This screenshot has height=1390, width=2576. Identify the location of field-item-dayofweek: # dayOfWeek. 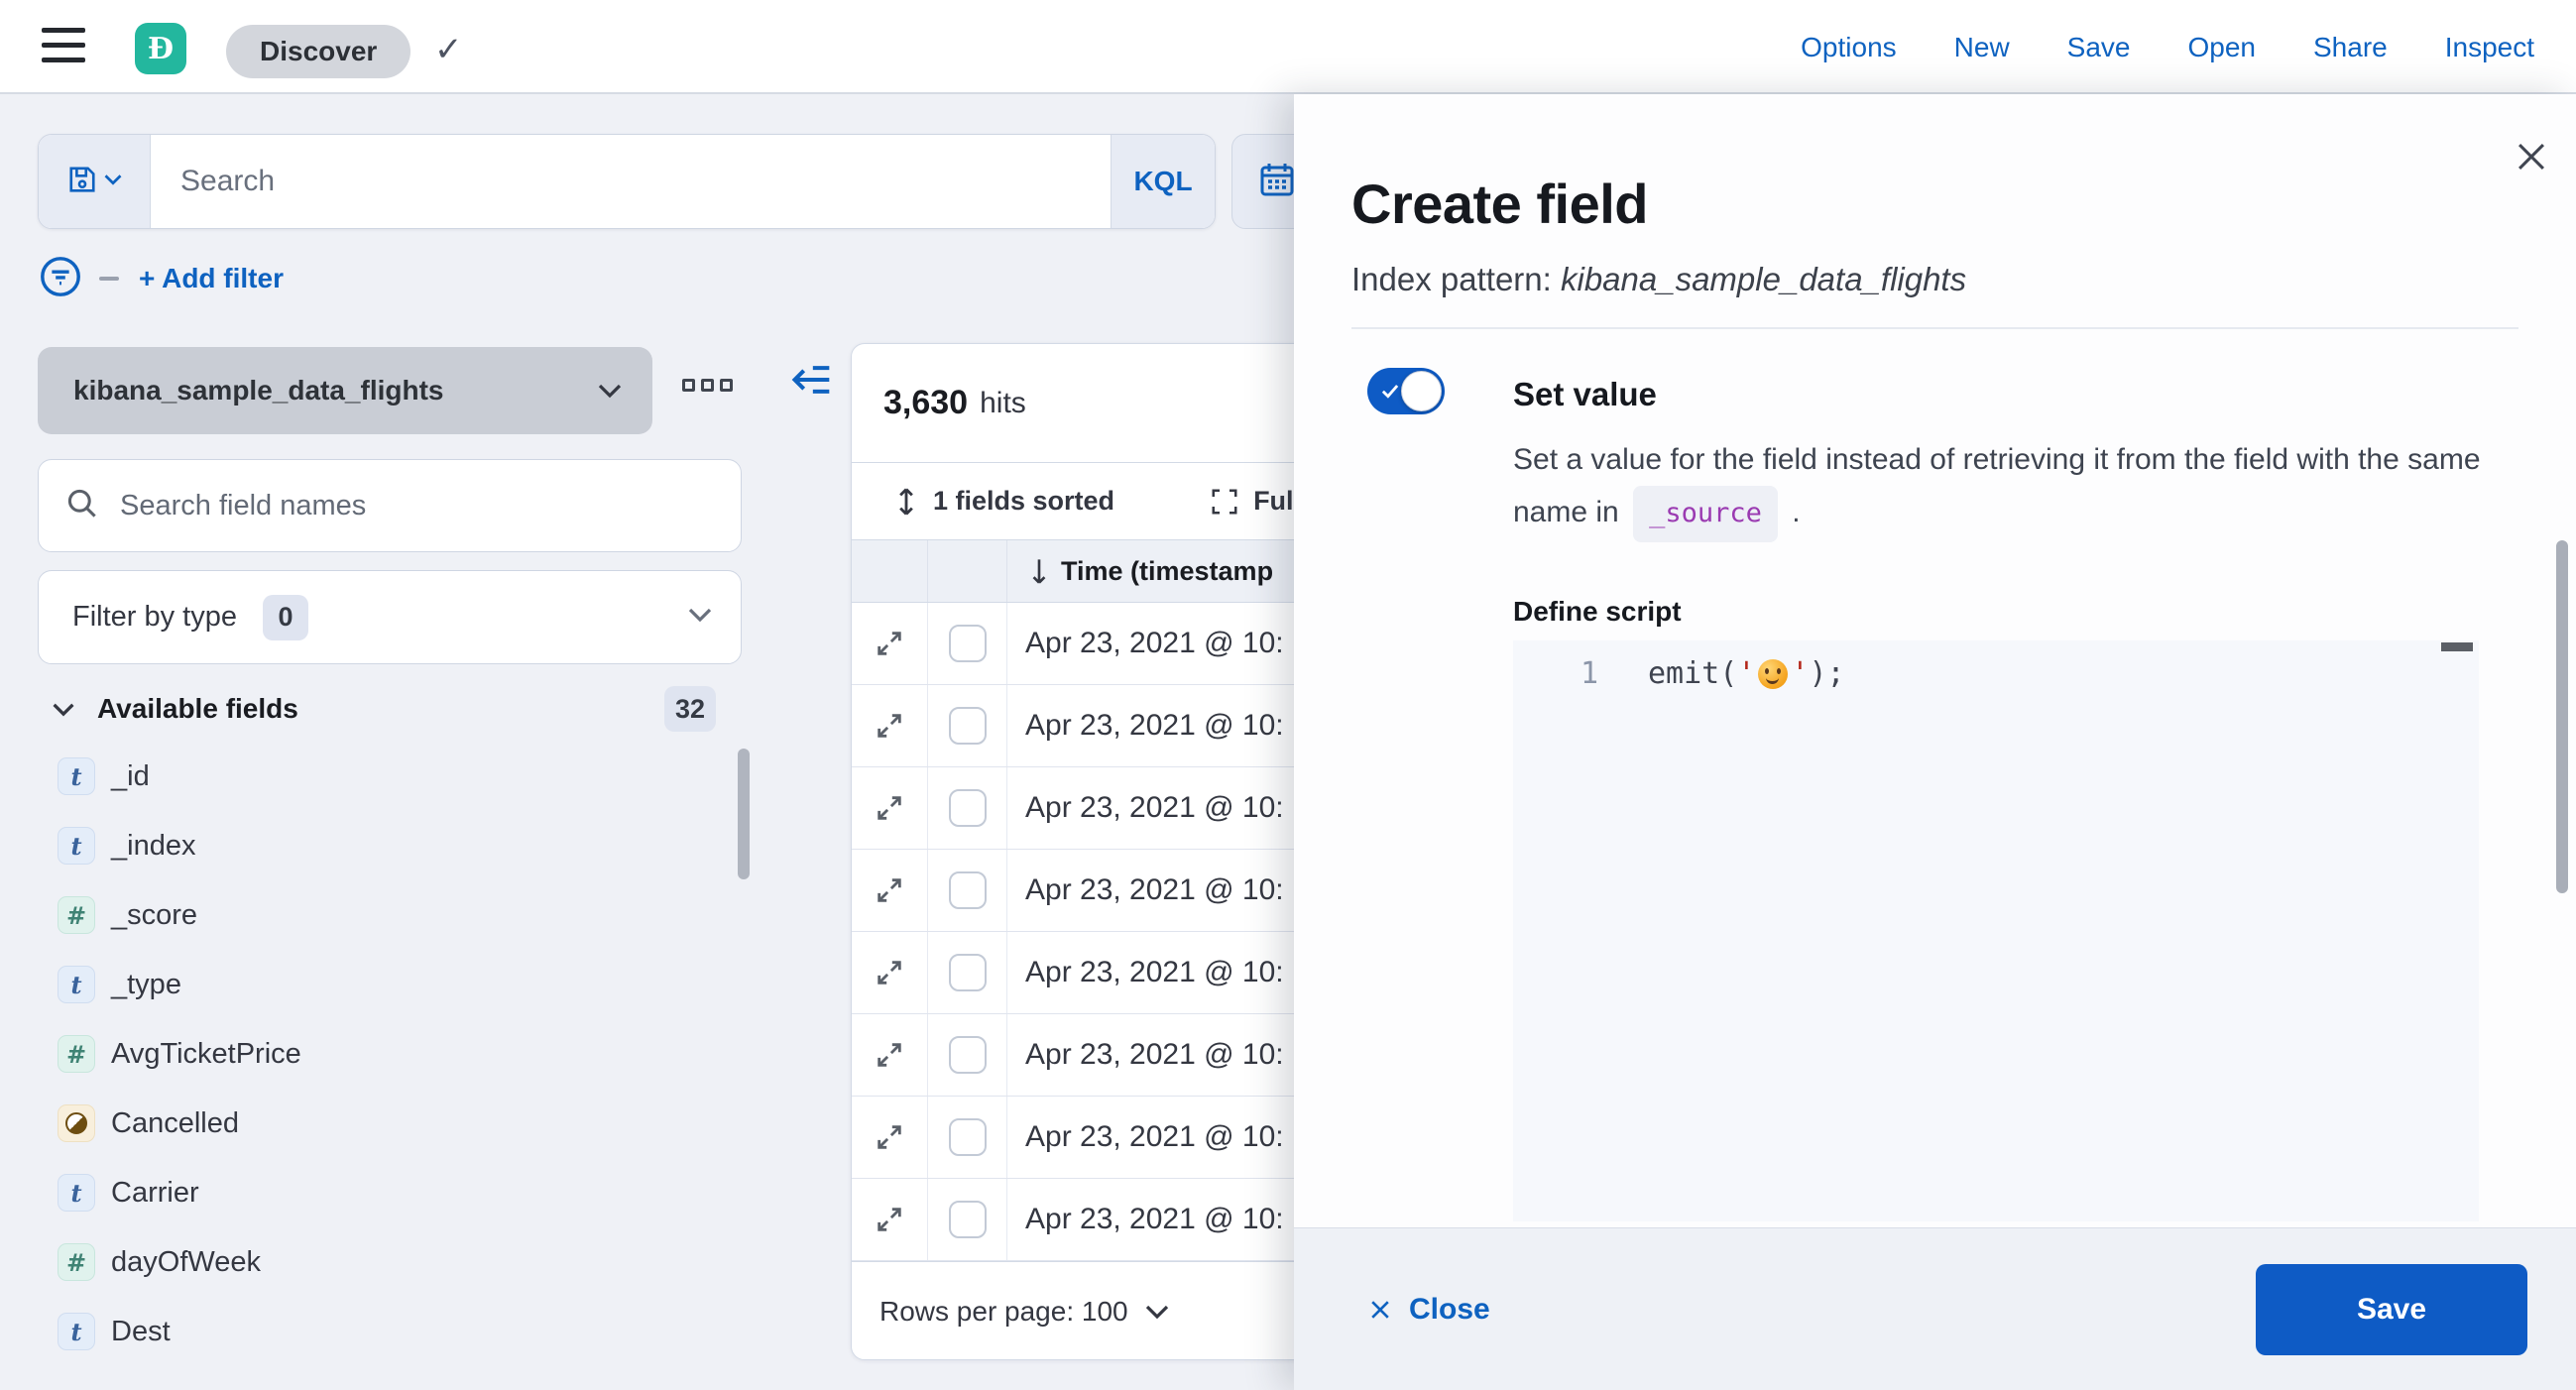
(149, 1262).